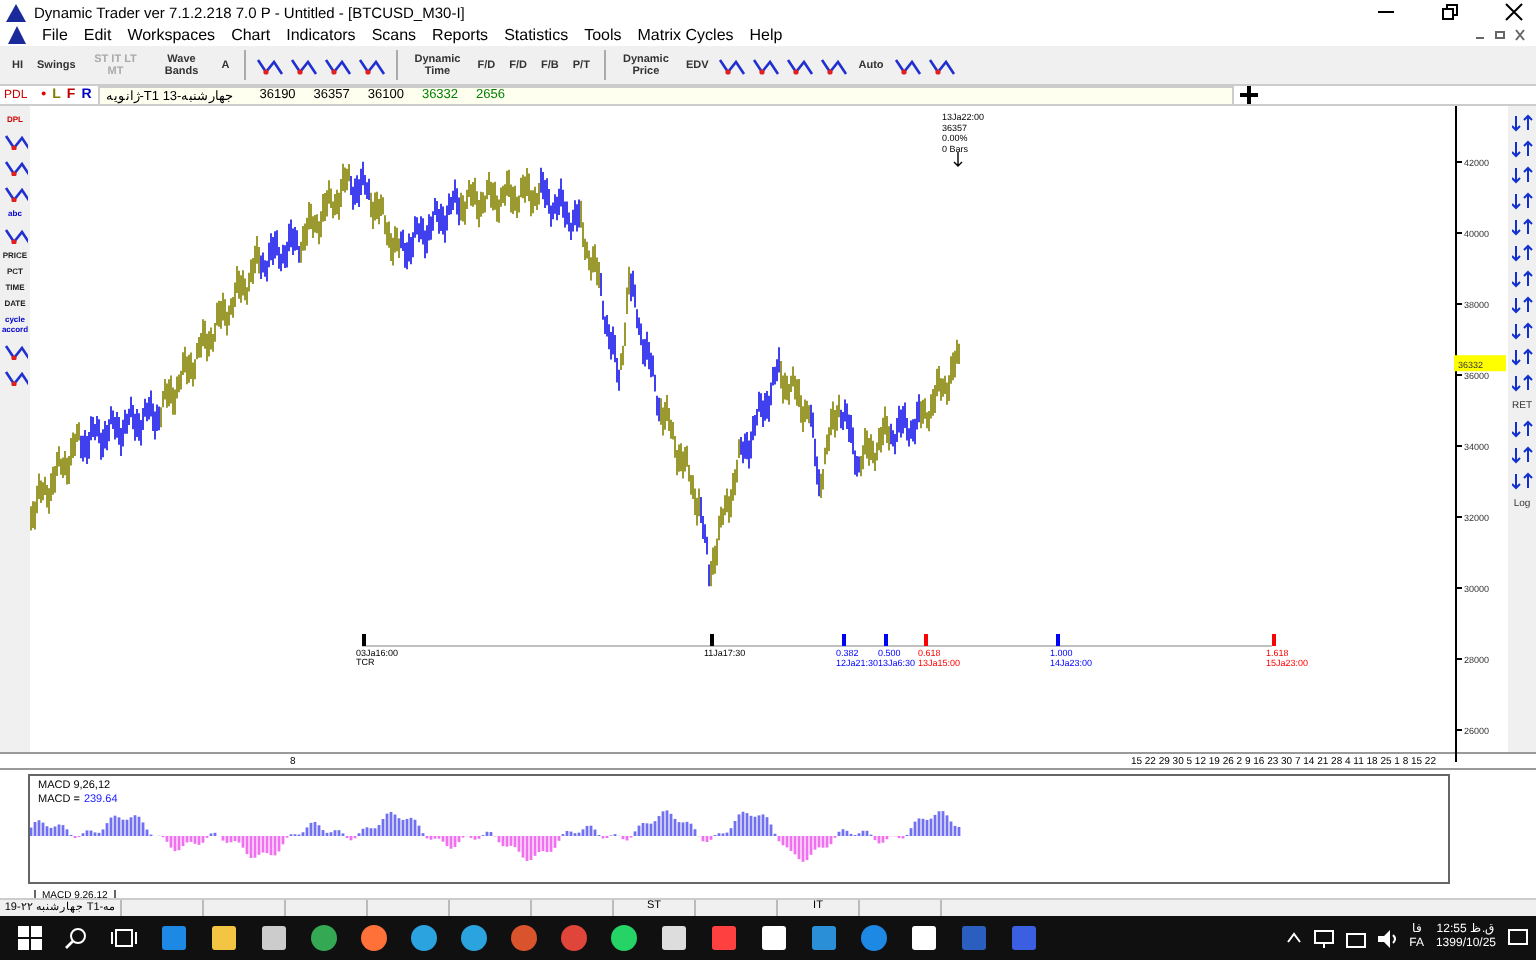 This screenshot has width=1536, height=960. I want to click on app-logo-icon, so click(16, 12).